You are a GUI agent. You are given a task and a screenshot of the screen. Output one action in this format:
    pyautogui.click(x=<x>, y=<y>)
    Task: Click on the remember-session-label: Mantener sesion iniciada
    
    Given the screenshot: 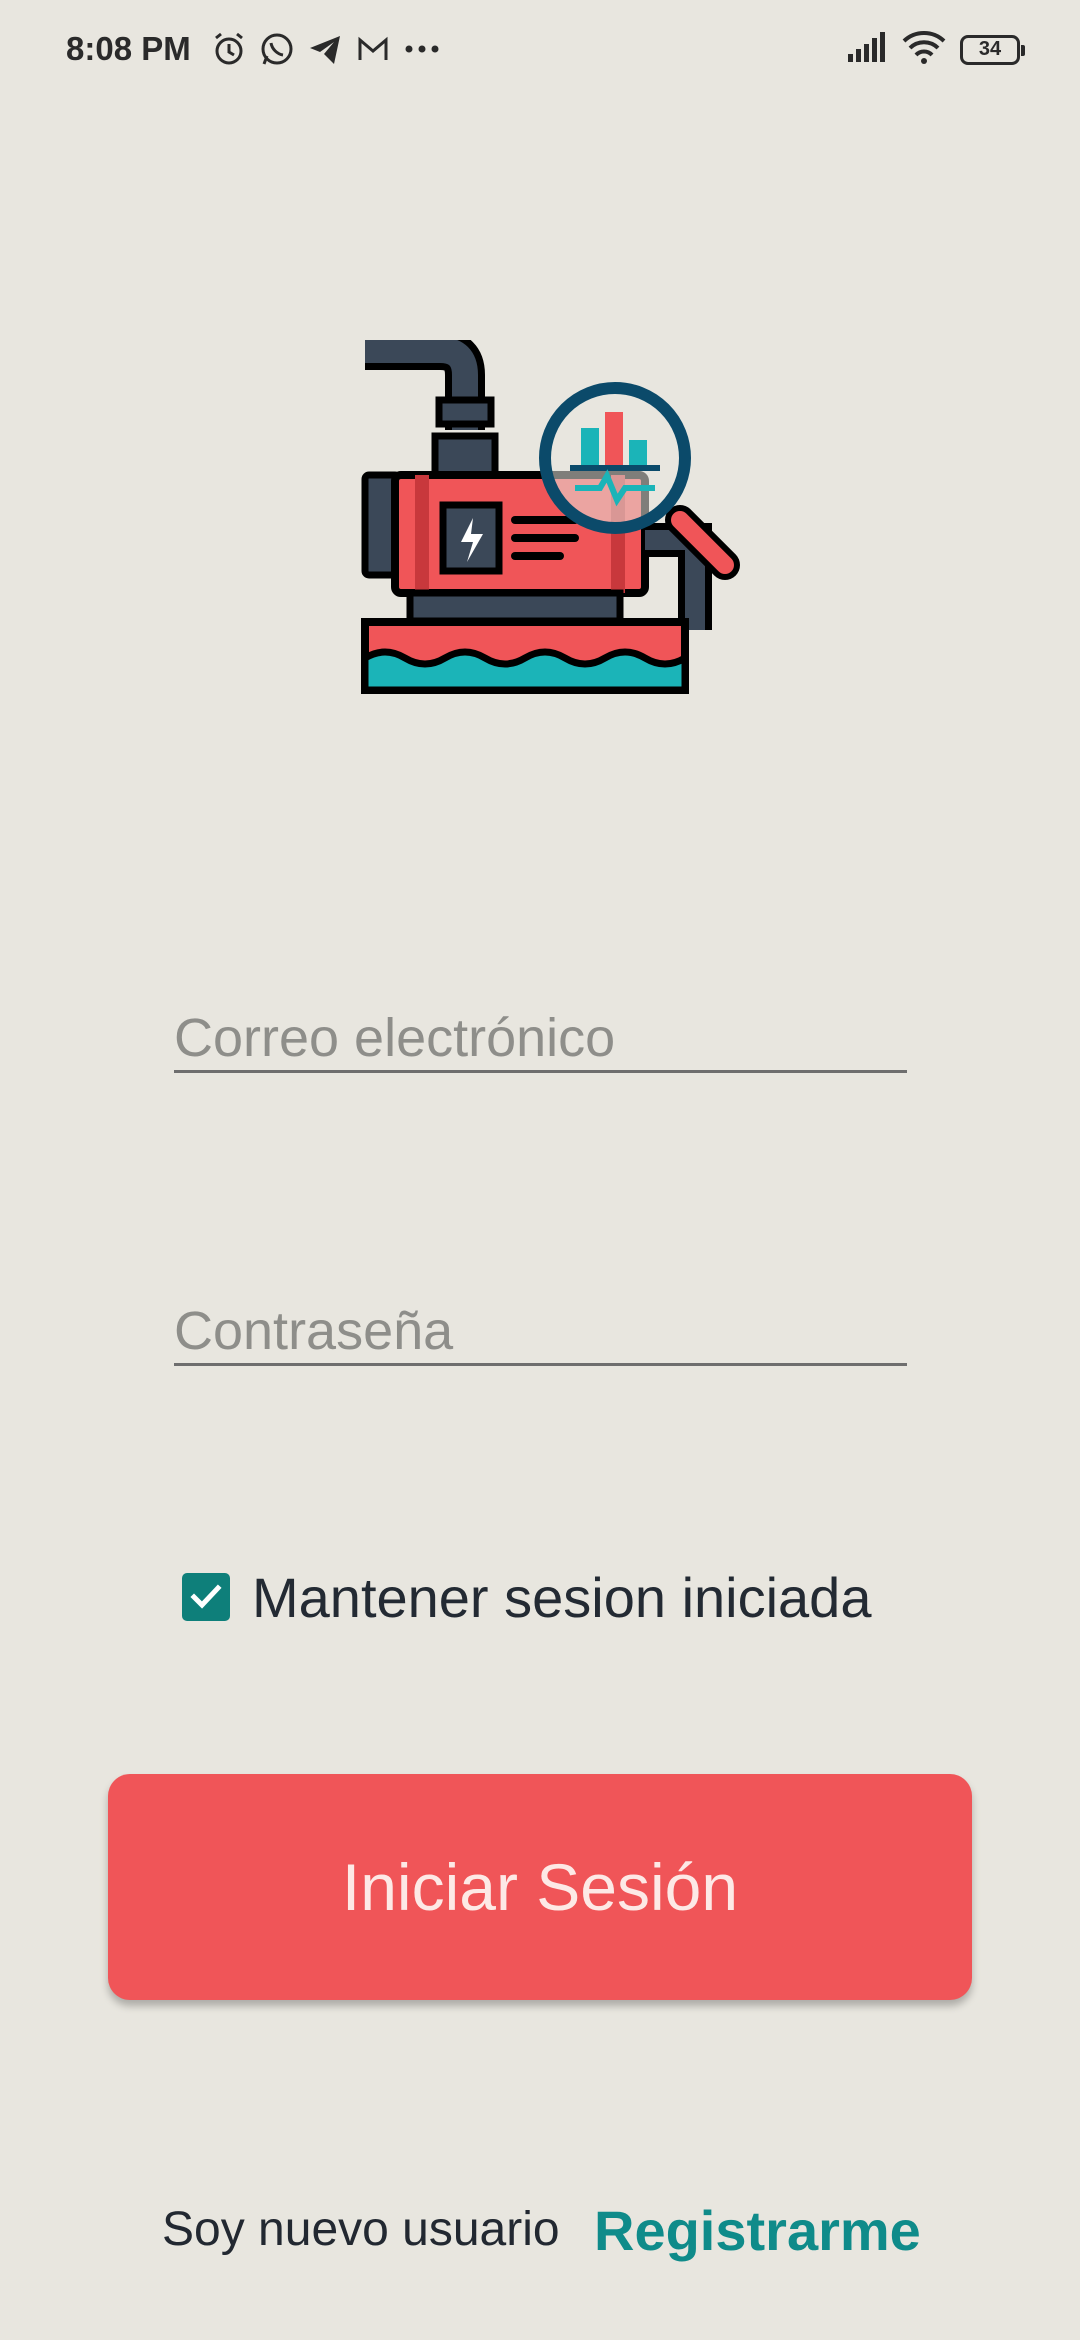 What is the action you would take?
    pyautogui.click(x=561, y=1597)
    